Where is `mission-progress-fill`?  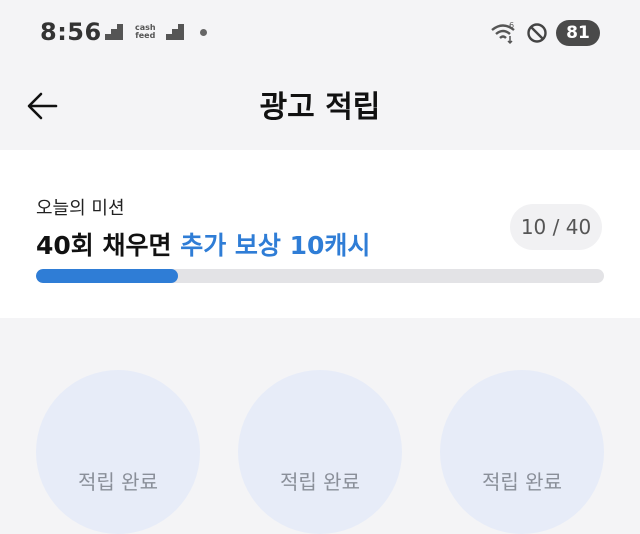
mission-progress-fill is located at coordinates (107, 276).